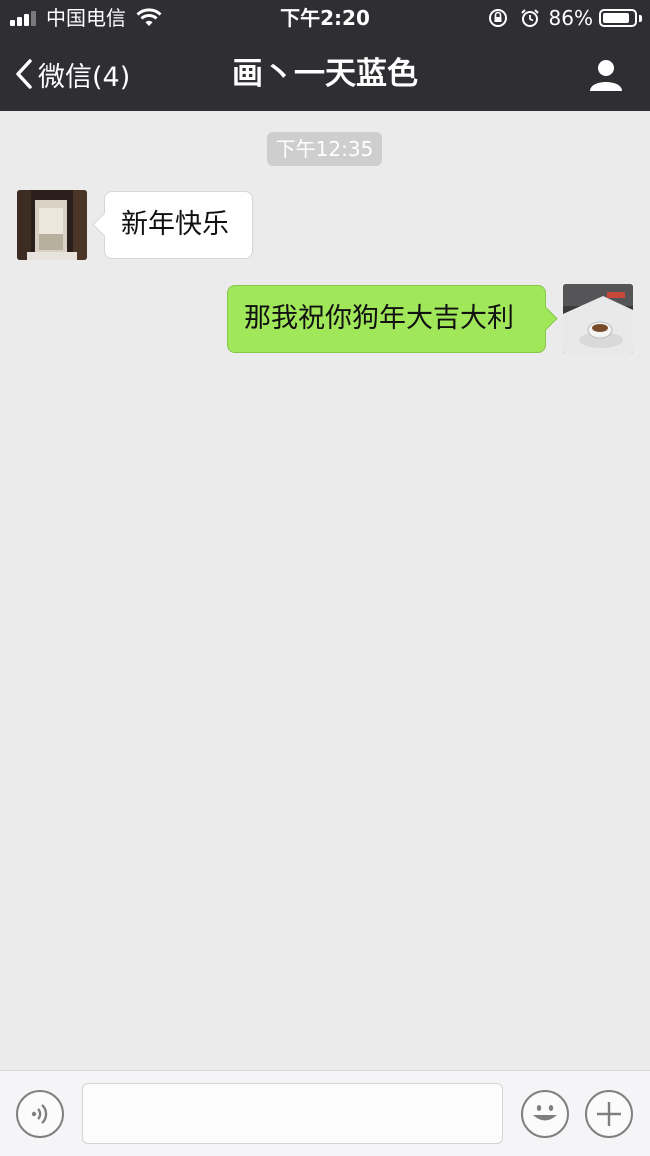 This screenshot has height=1156, width=650. Describe the element at coordinates (529, 18) in the screenshot. I see `alarm-icon` at that location.